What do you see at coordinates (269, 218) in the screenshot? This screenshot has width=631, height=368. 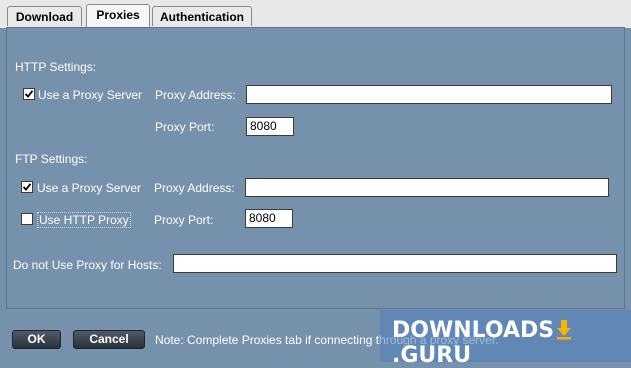 I see `ftp-proxy-port-input: 8080` at bounding box center [269, 218].